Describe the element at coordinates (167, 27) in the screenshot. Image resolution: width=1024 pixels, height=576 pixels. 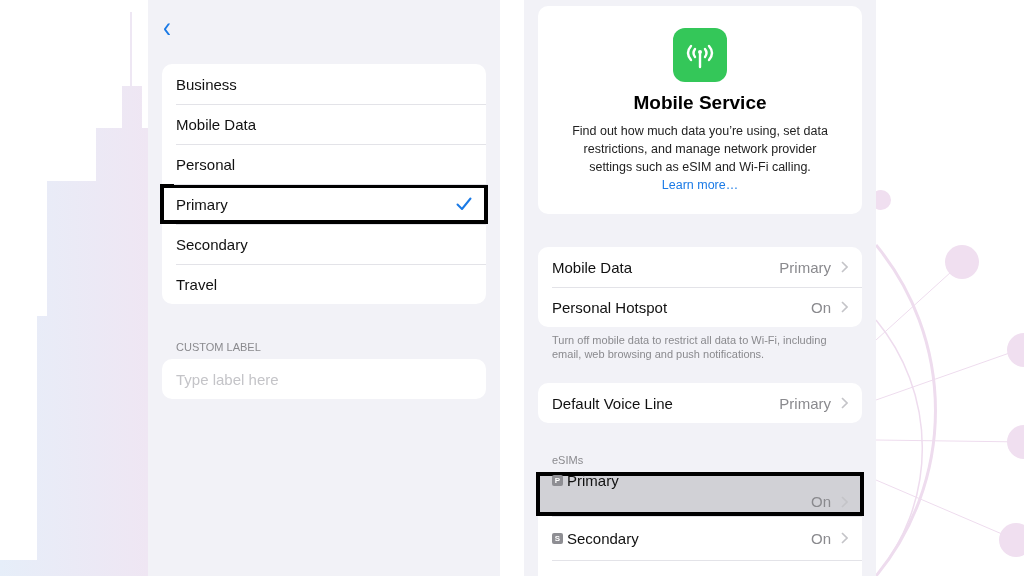
I see `back-button: ‹` at that location.